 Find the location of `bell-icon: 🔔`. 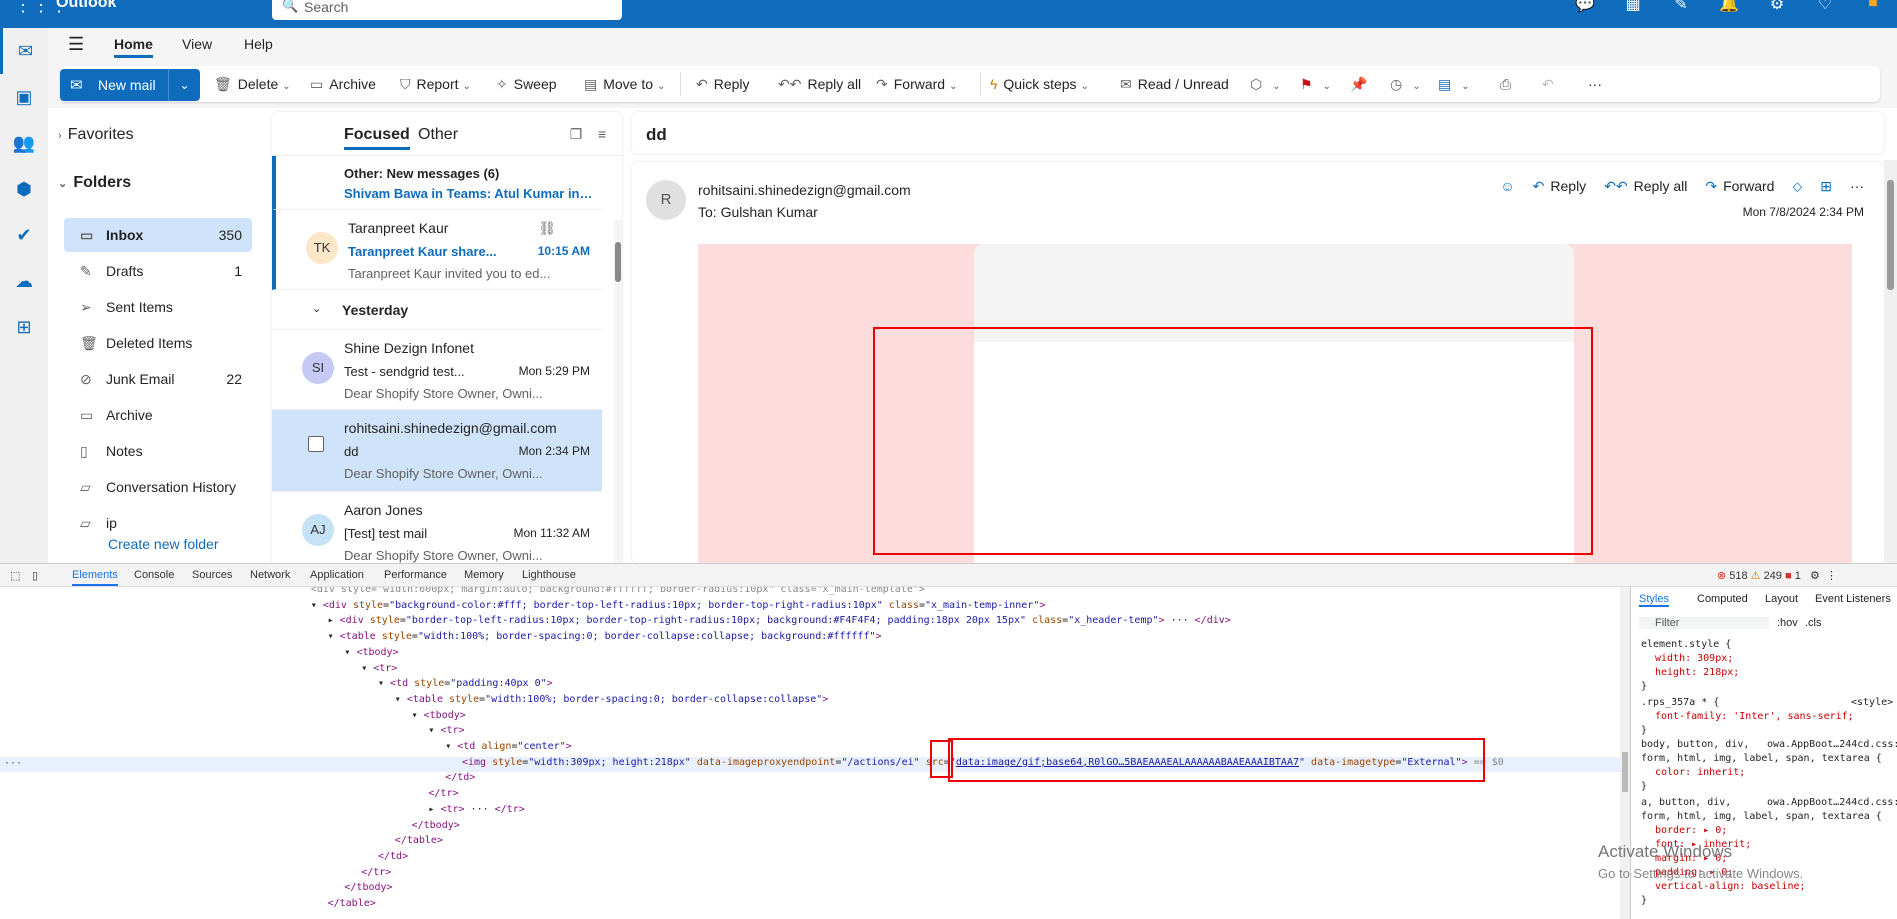

bell-icon: 🔔 is located at coordinates (1729, 7).